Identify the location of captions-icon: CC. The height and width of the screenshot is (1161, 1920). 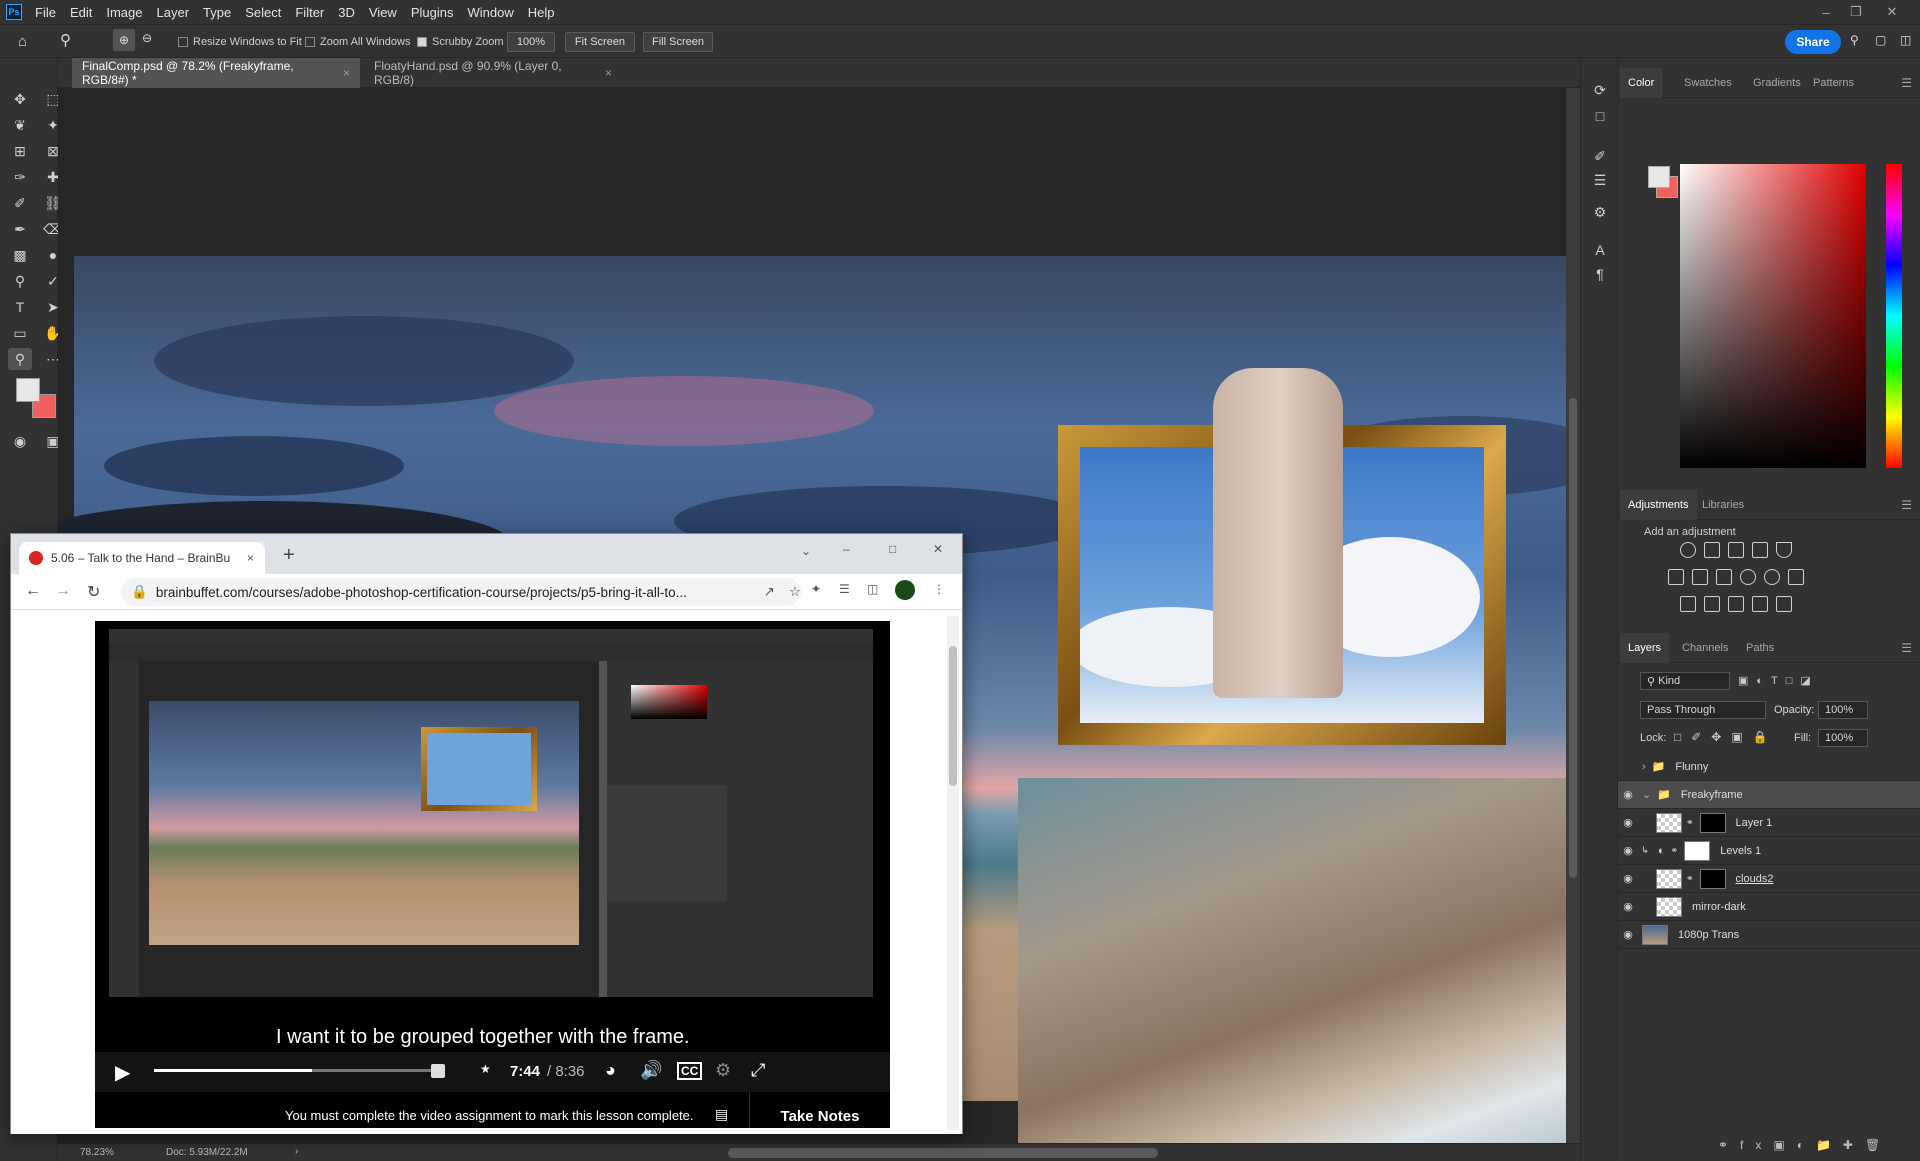
(690, 1071).